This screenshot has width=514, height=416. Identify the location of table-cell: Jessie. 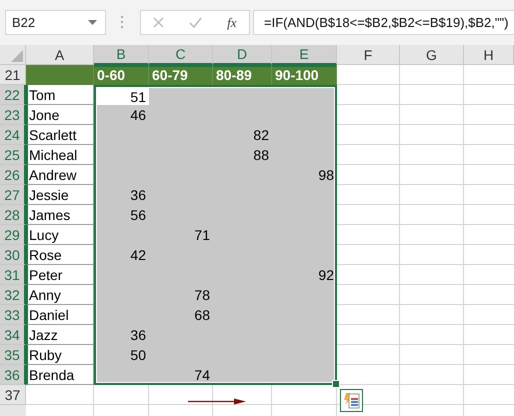
(60, 195).